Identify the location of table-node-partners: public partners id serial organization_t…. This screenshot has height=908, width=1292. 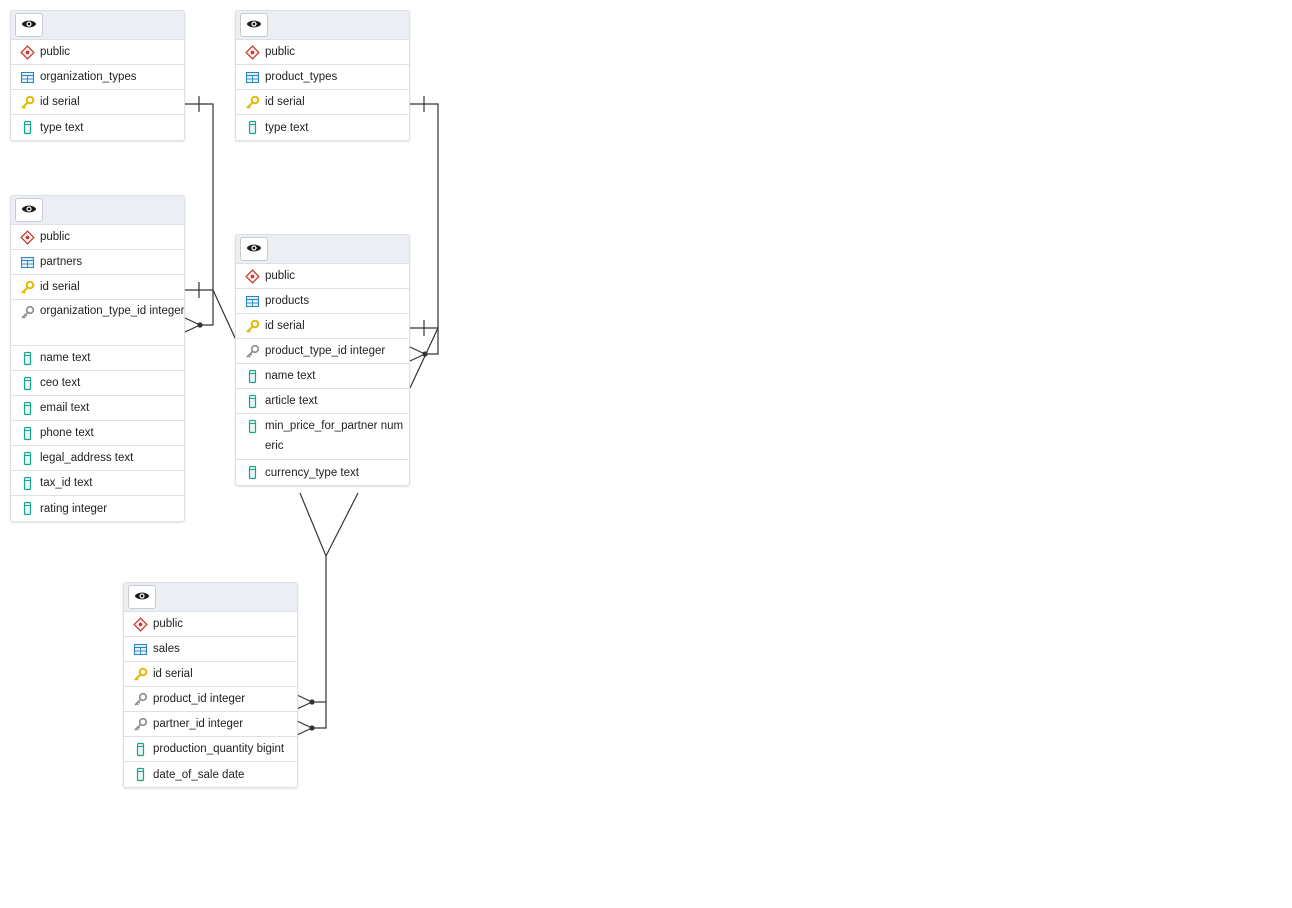
(97, 358).